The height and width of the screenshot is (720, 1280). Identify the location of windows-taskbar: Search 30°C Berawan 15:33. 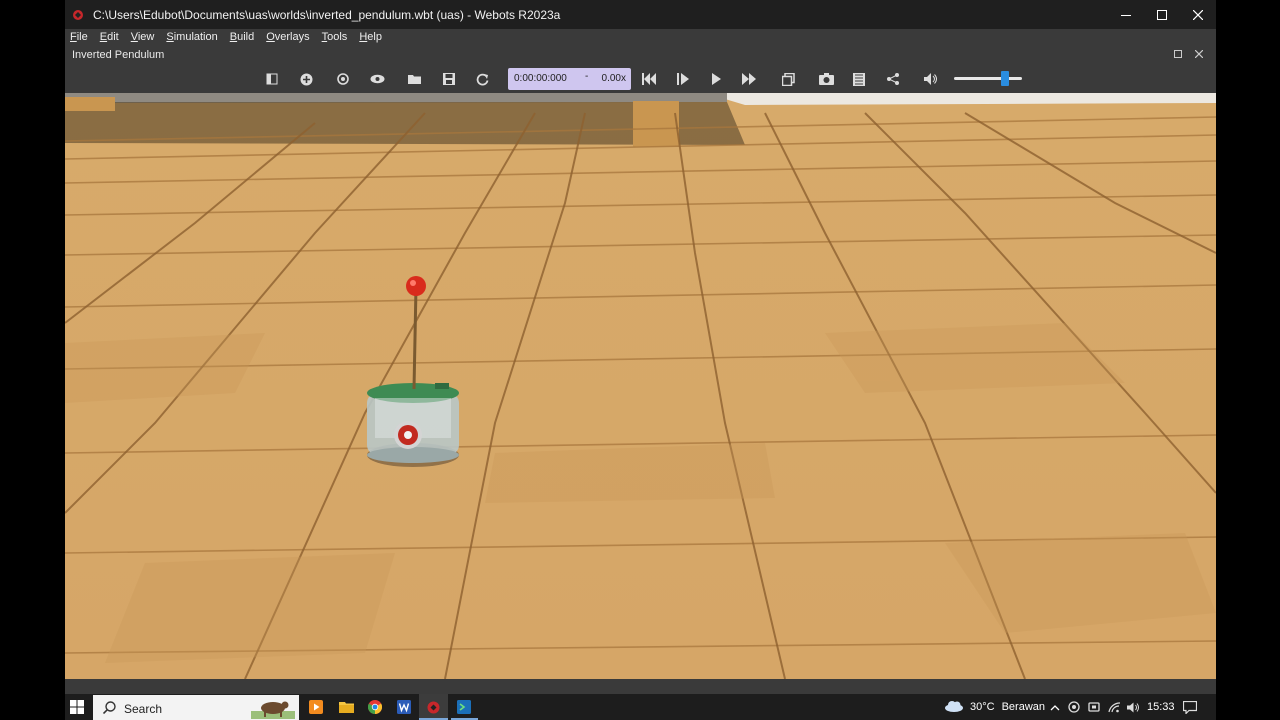
(640, 707).